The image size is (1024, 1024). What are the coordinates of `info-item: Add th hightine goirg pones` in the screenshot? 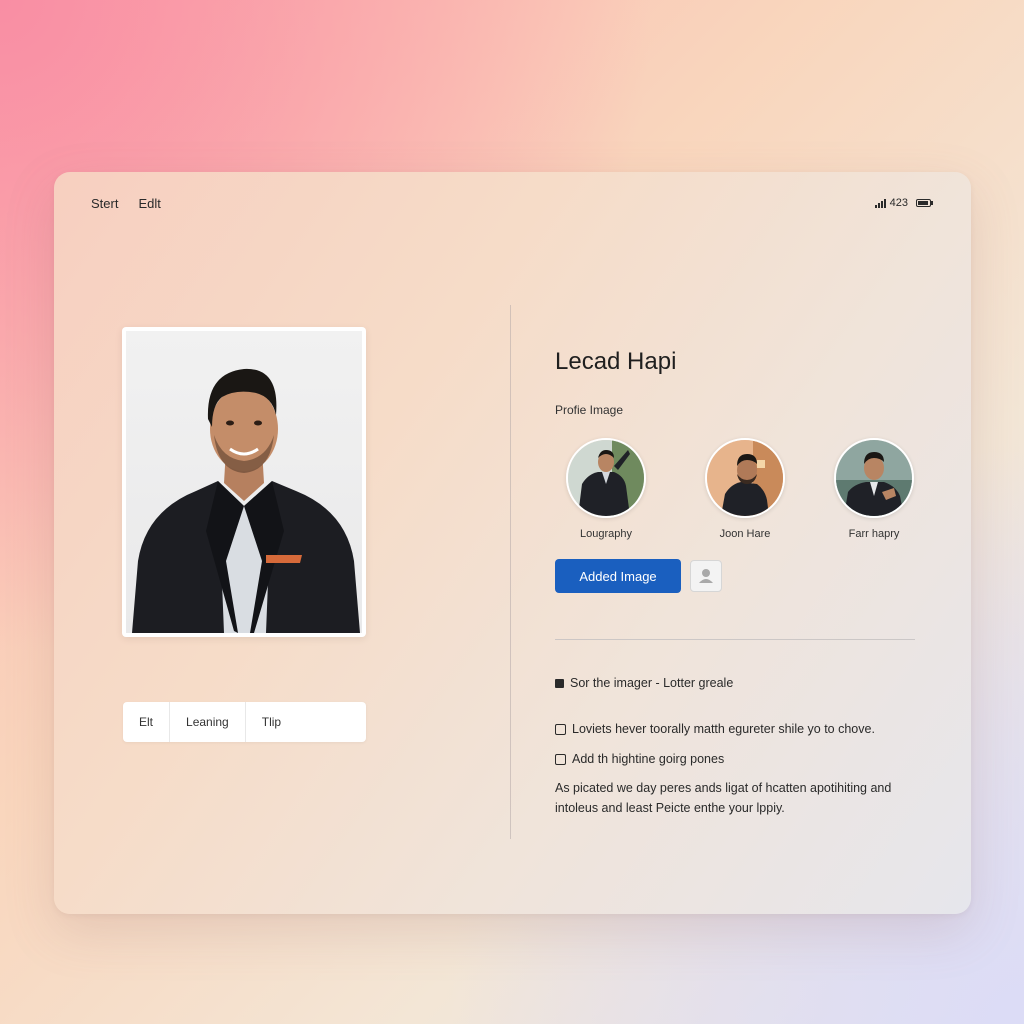 It's located at (639, 759).